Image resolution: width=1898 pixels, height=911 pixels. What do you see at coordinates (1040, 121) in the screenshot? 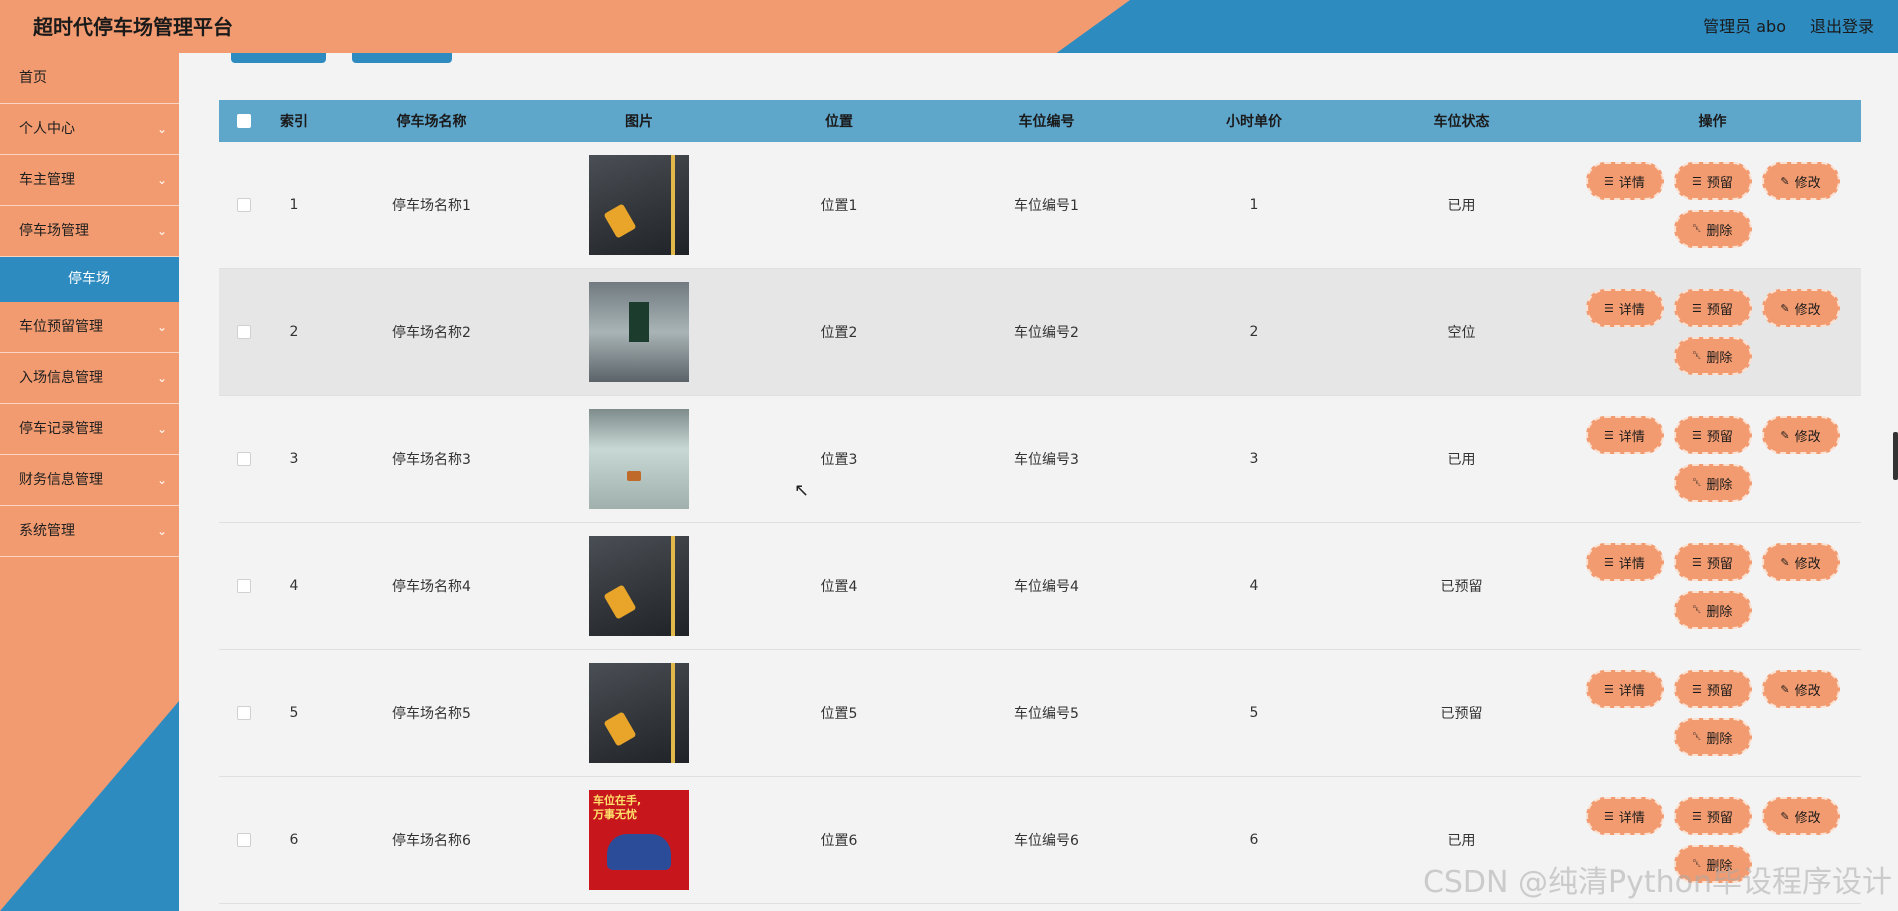
I see `table-header: 索引 停车场名称 图片 位置 车位编号 小时单价 车位状态 操作` at bounding box center [1040, 121].